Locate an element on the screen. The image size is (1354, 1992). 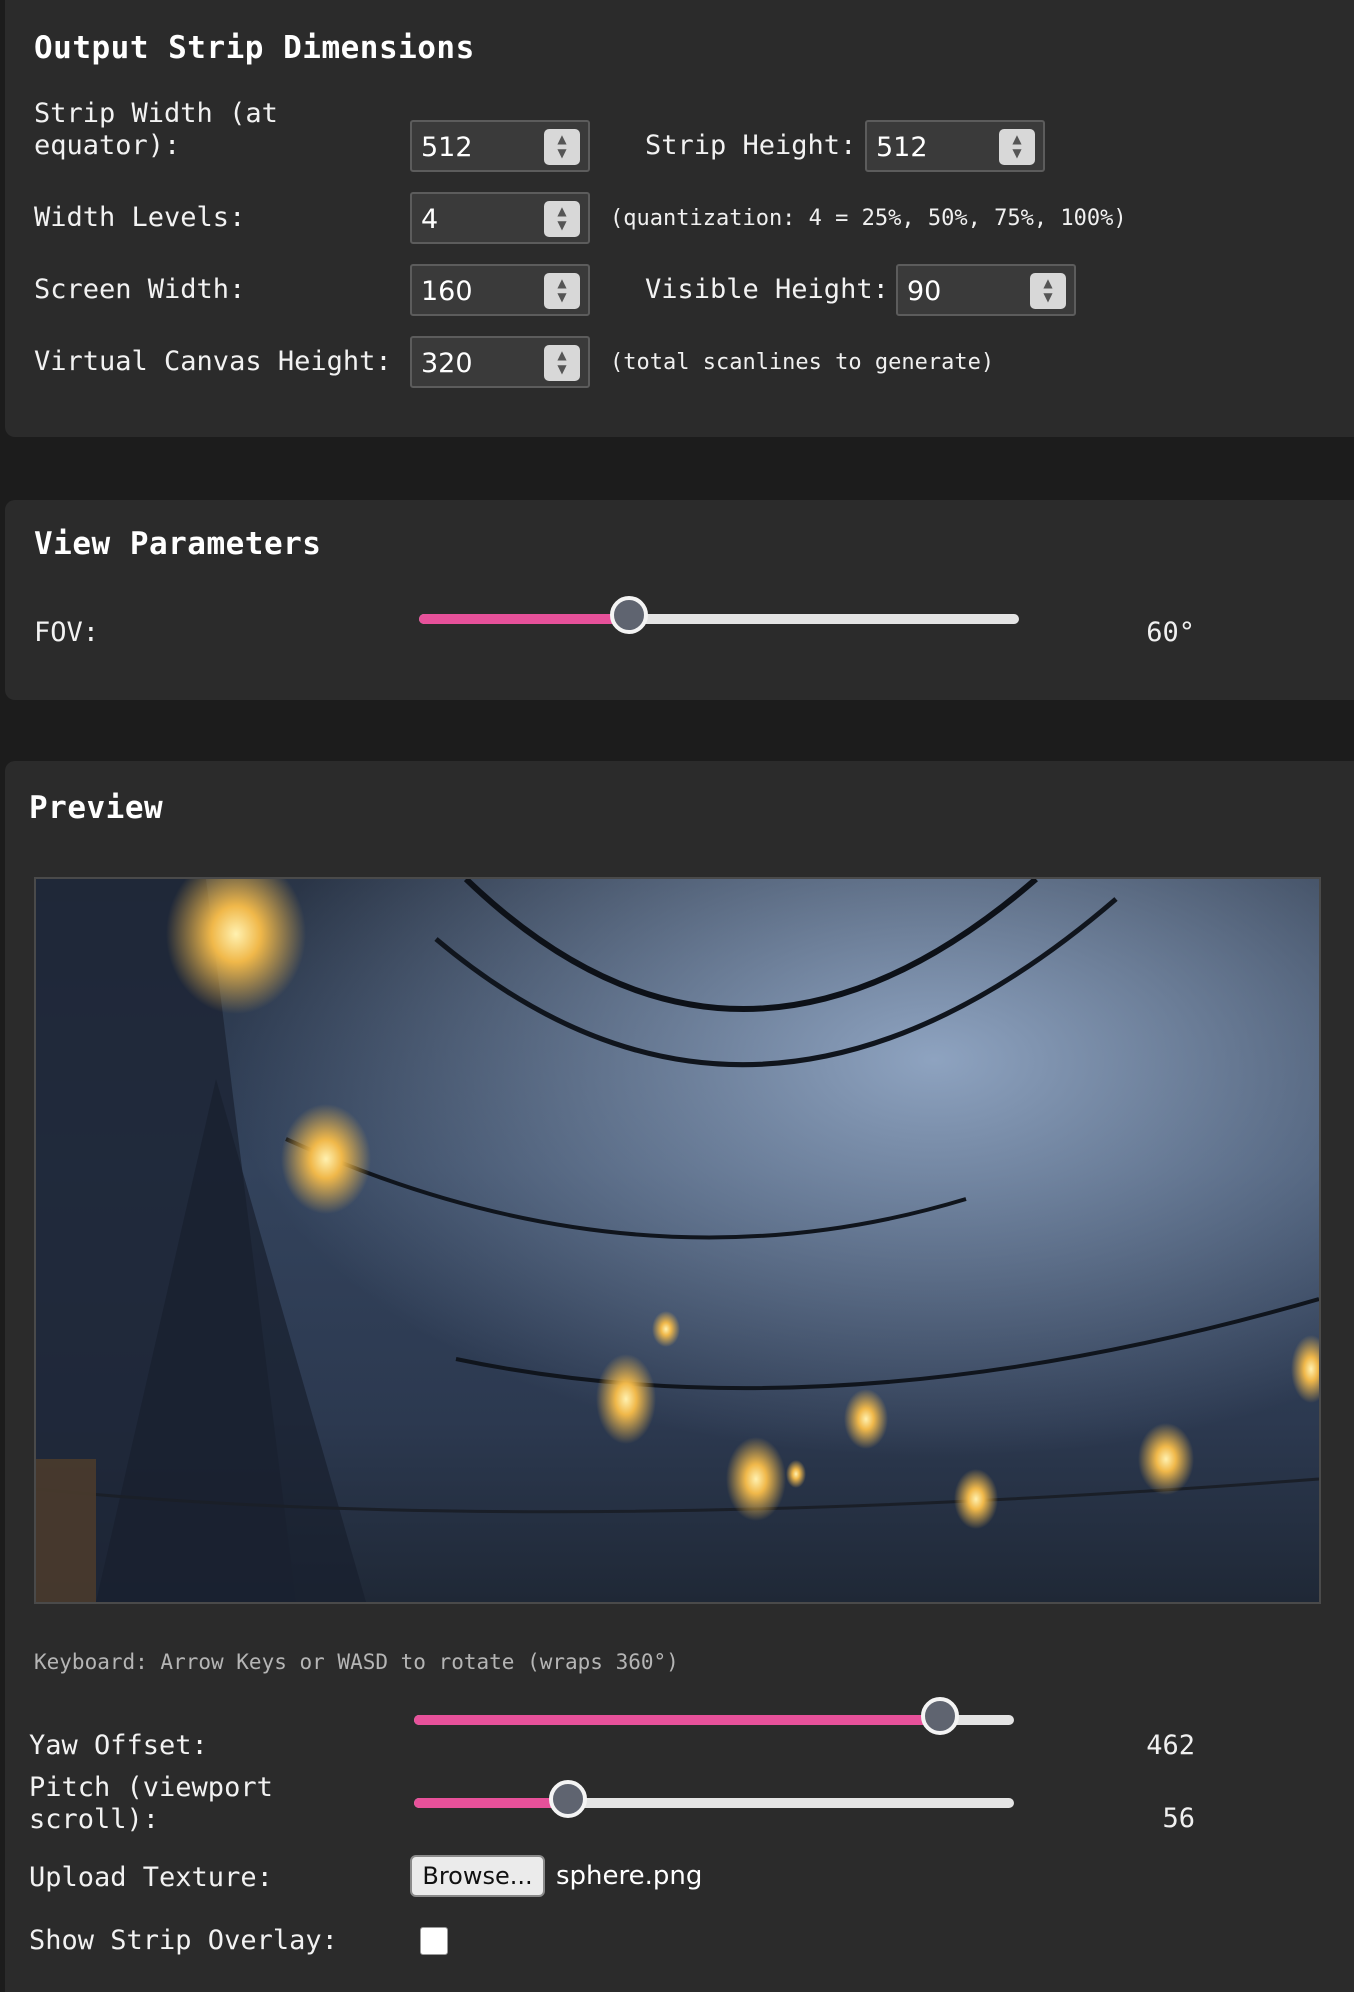
section-title: Preview is located at coordinates (96, 808).